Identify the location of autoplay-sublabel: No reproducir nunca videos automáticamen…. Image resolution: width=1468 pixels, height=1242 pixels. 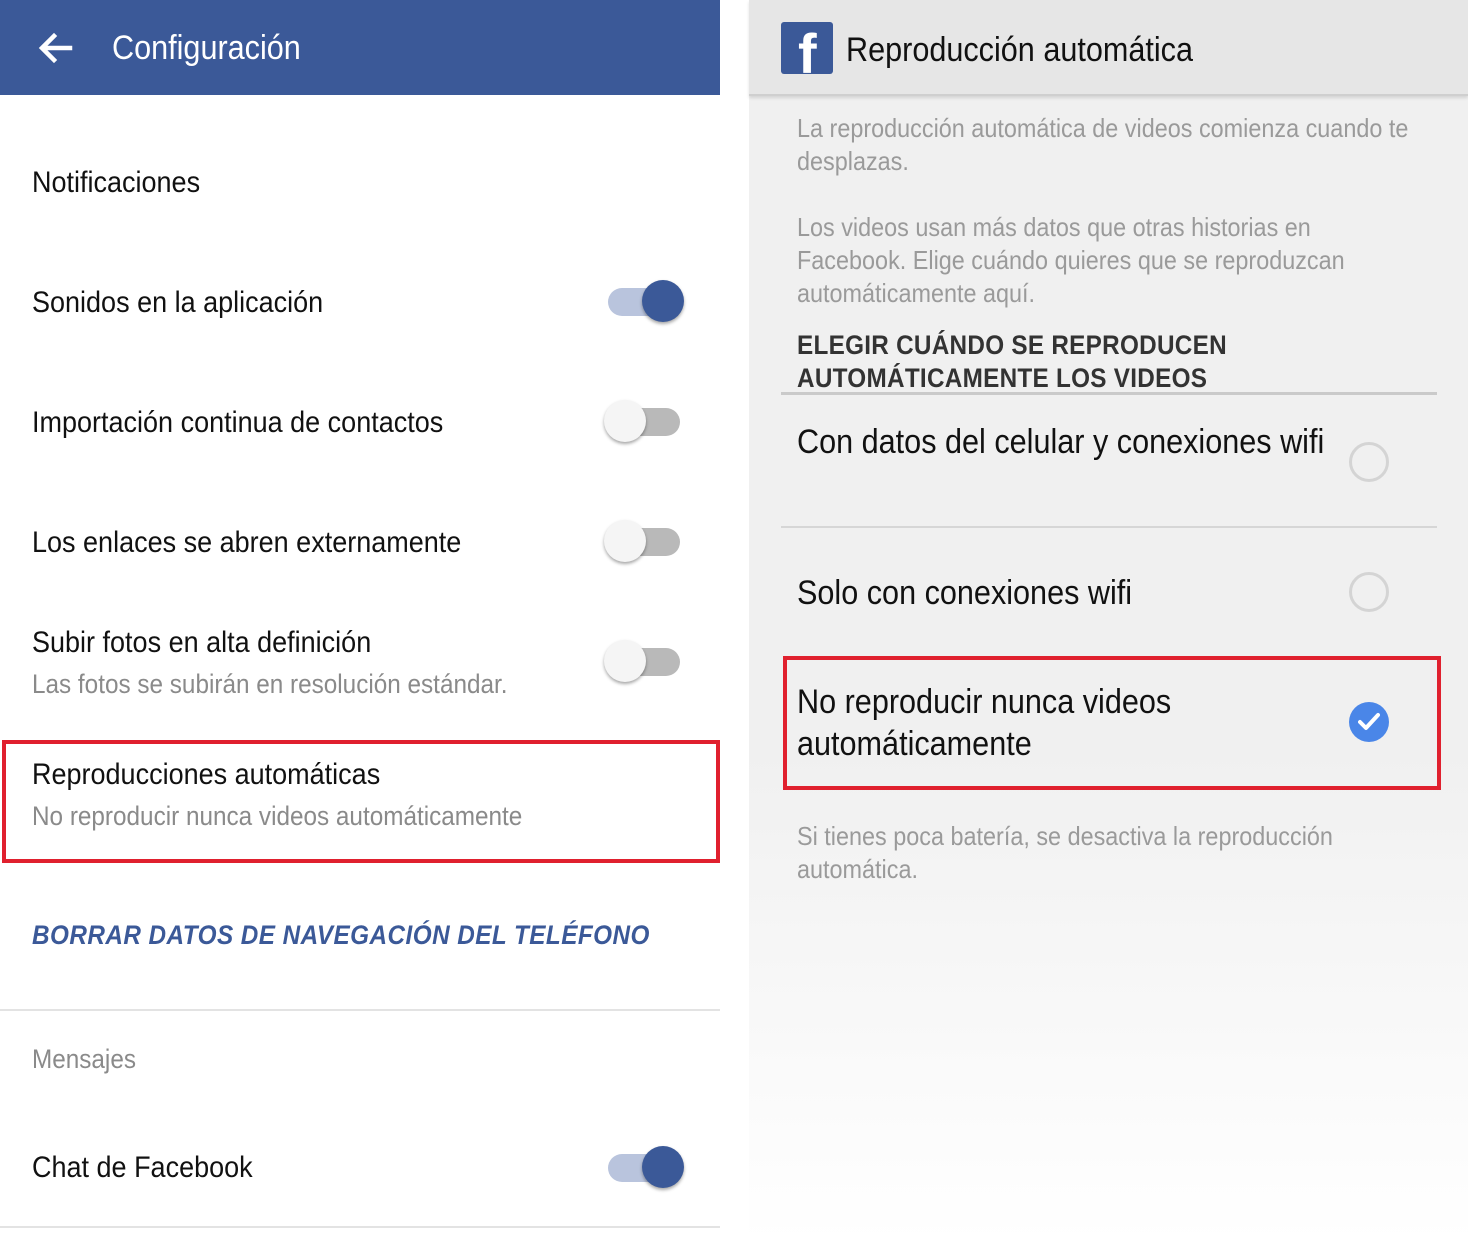
(277, 816).